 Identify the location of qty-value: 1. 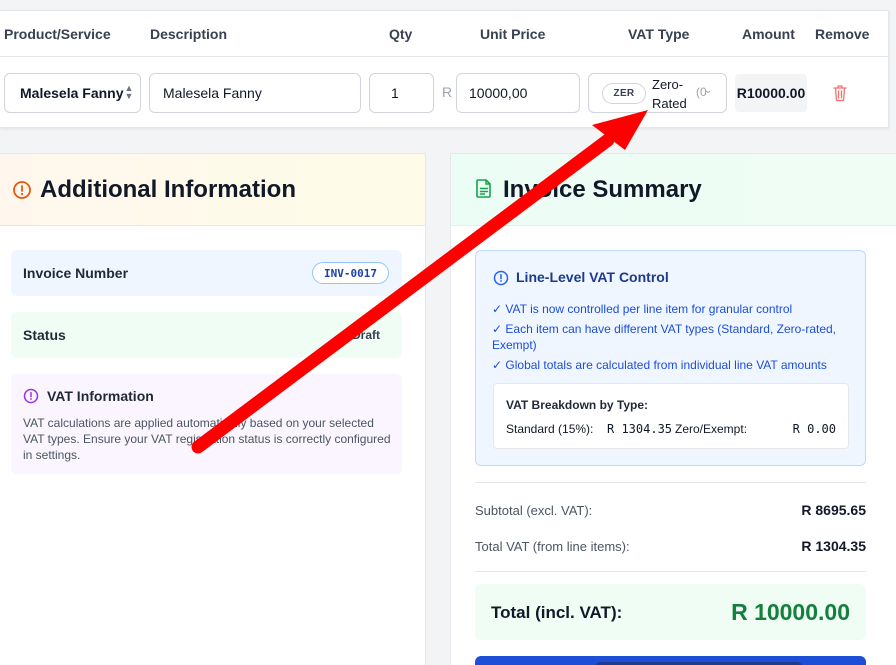
(395, 93).